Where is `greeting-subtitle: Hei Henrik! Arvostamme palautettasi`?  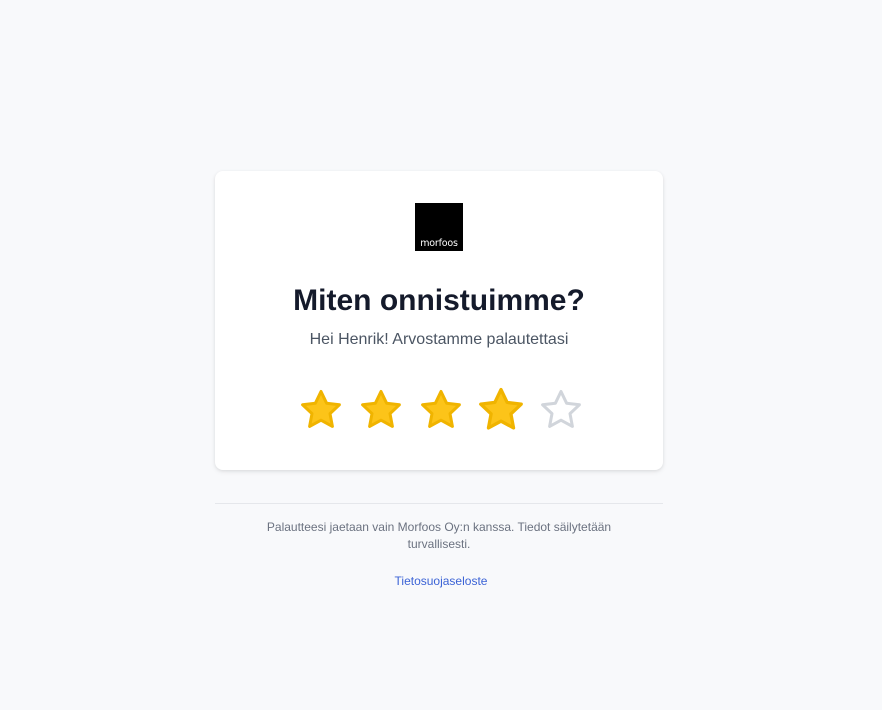 greeting-subtitle: Hei Henrik! Arvostamme palautettasi is located at coordinates (439, 339).